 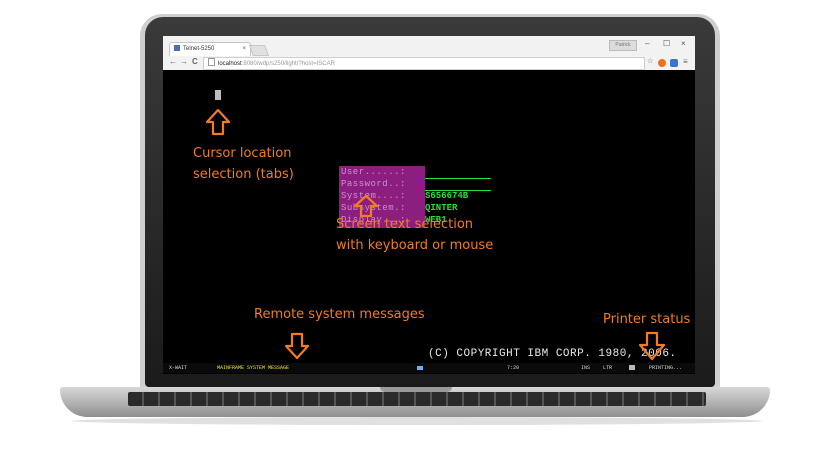 I want to click on subsystem-value: QINTER, so click(x=441, y=208).